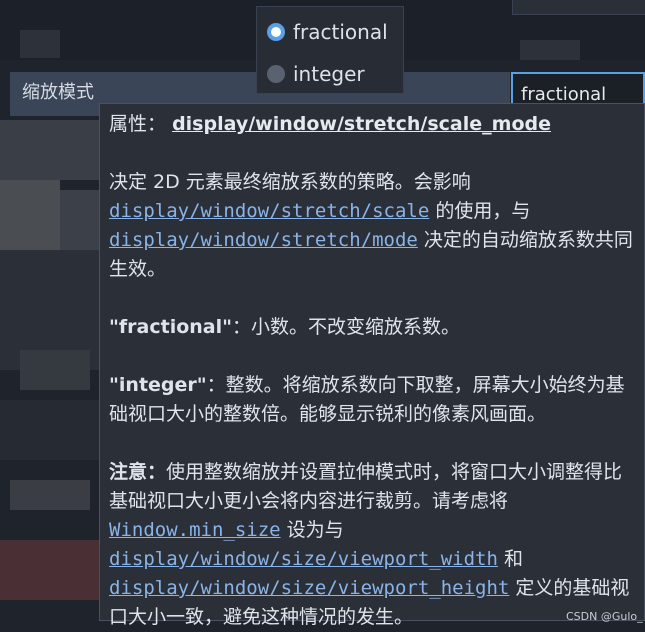 This screenshot has width=645, height=632. Describe the element at coordinates (138, 124) in the screenshot. I see `tooltip-title-prefix: 属性：` at that location.